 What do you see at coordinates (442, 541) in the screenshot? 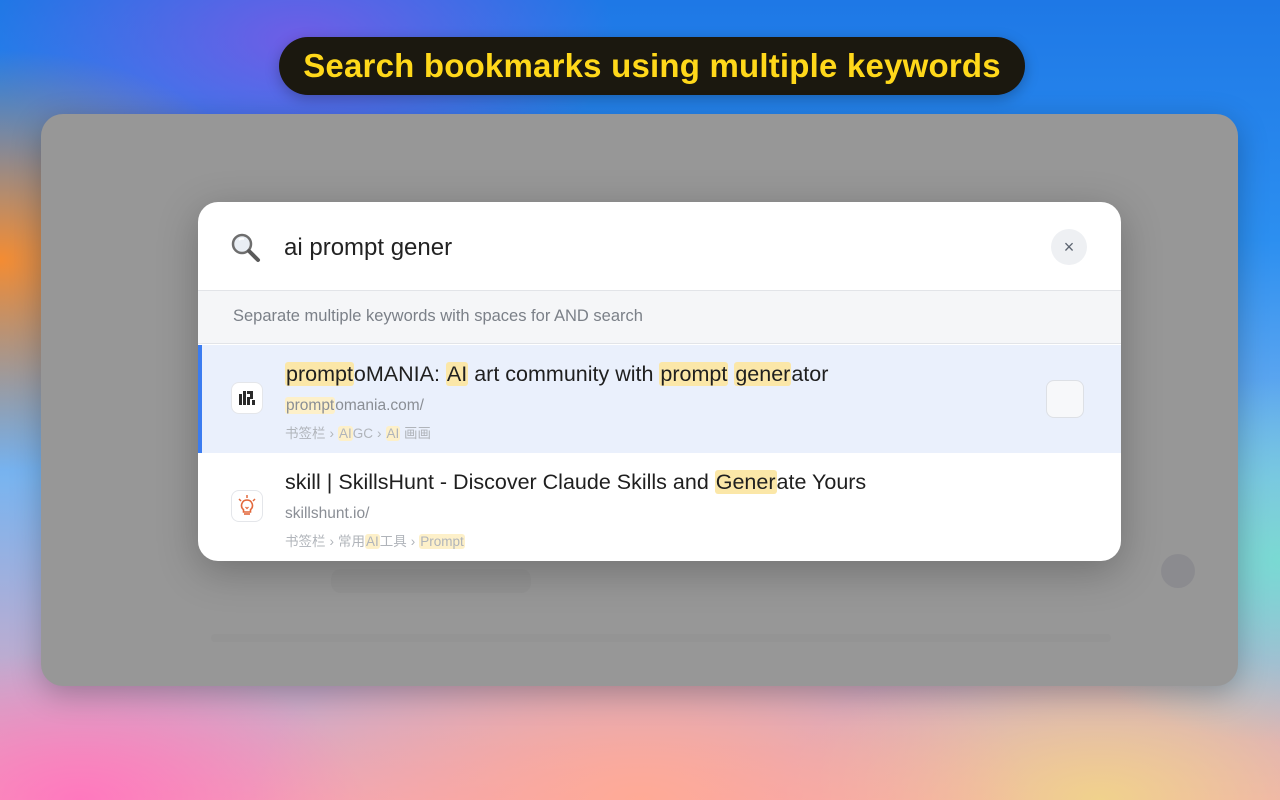
I see `keyword-highlight: Prompt` at bounding box center [442, 541].